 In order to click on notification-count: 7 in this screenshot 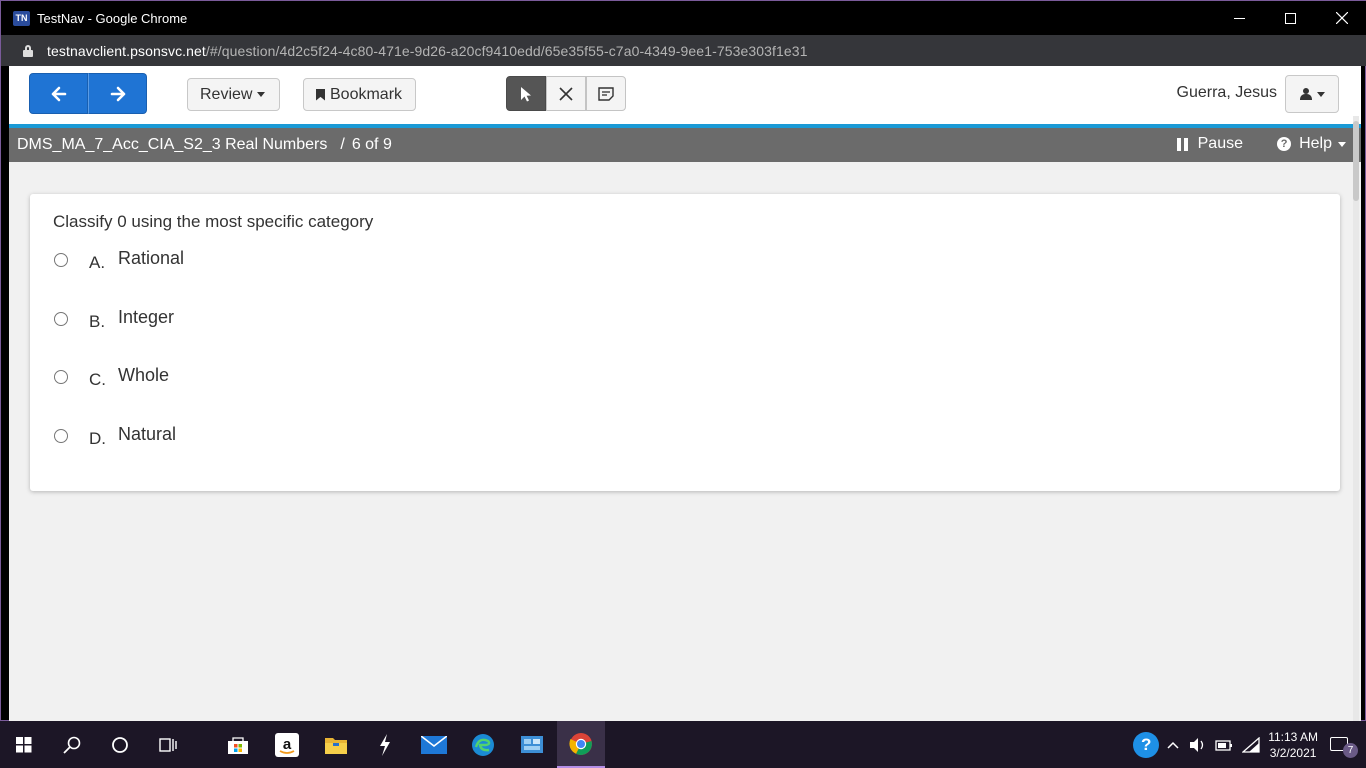, I will do `click(1350, 750)`.